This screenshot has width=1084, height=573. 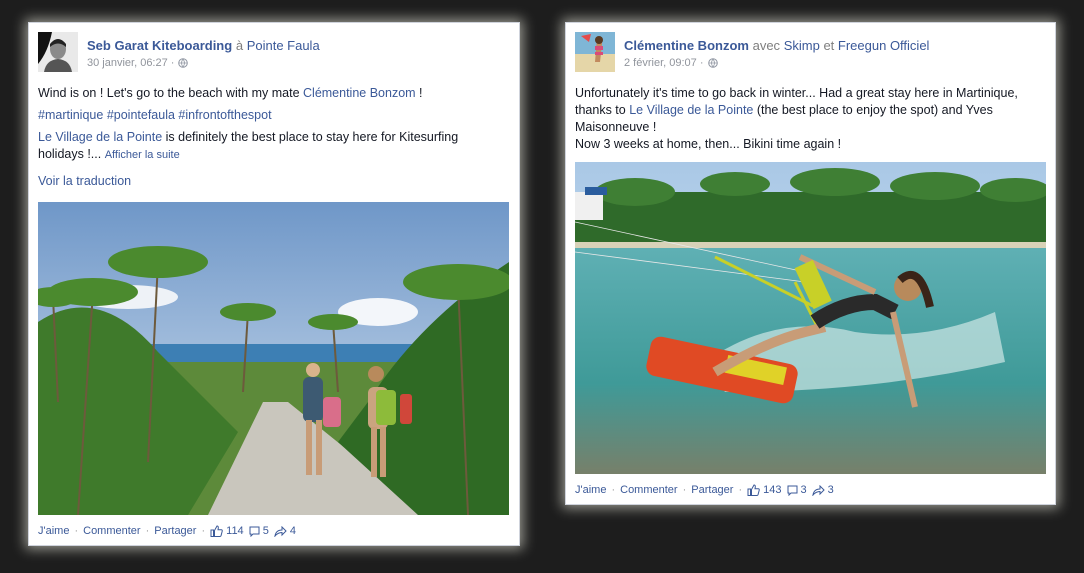 I want to click on comments-number: 5, so click(x=265, y=531).